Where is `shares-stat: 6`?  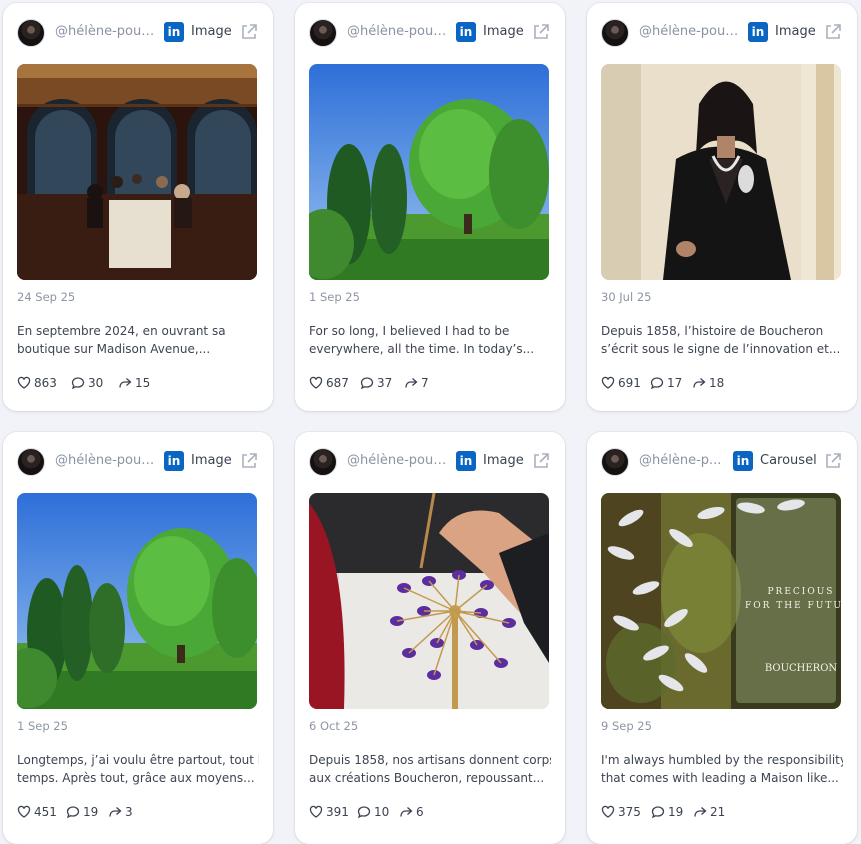
shares-stat: 6 is located at coordinates (411, 812).